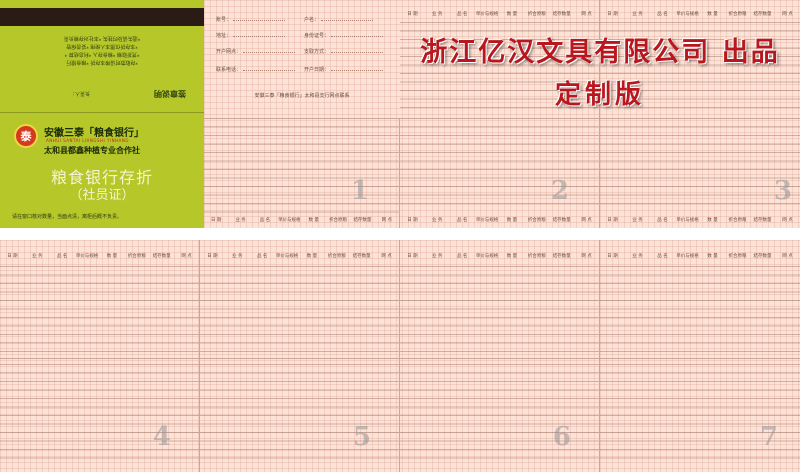 Image resolution: width=800 pixels, height=472 pixels. Describe the element at coordinates (600, 52) in the screenshot. I see `manufacturer-watermark: 浙江亿汉文具有限公司 出品` at that location.